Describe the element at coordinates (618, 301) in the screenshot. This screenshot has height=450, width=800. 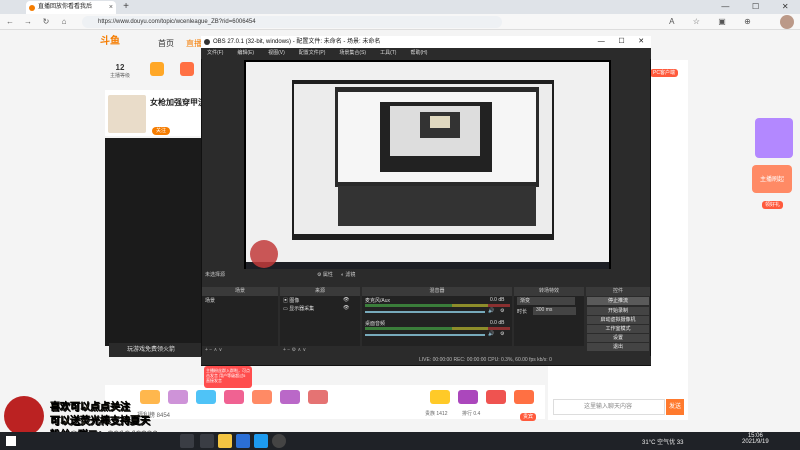
I see `stop-streaming-button: 停止推流` at that location.